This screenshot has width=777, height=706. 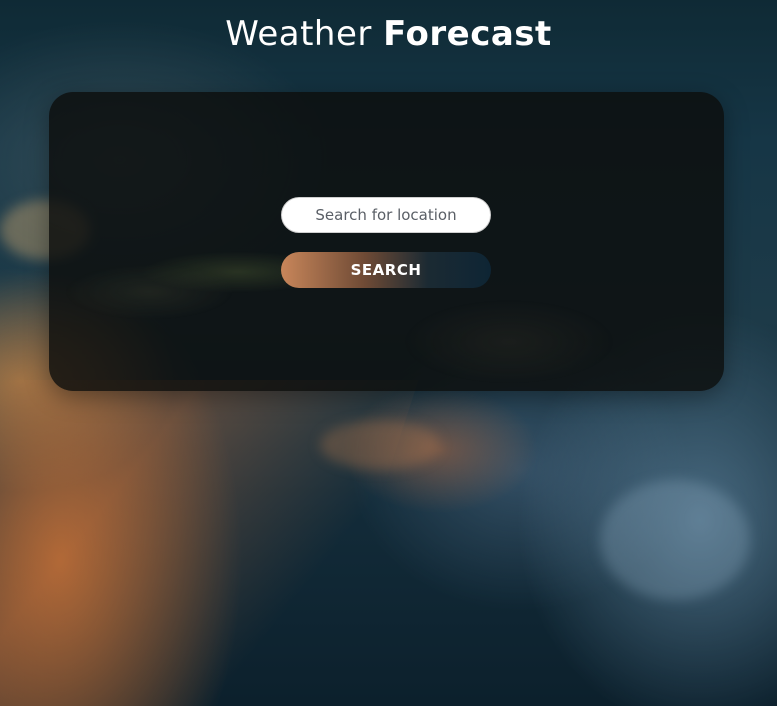 What do you see at coordinates (386, 270) in the screenshot?
I see `search-button: SEARCH` at bounding box center [386, 270].